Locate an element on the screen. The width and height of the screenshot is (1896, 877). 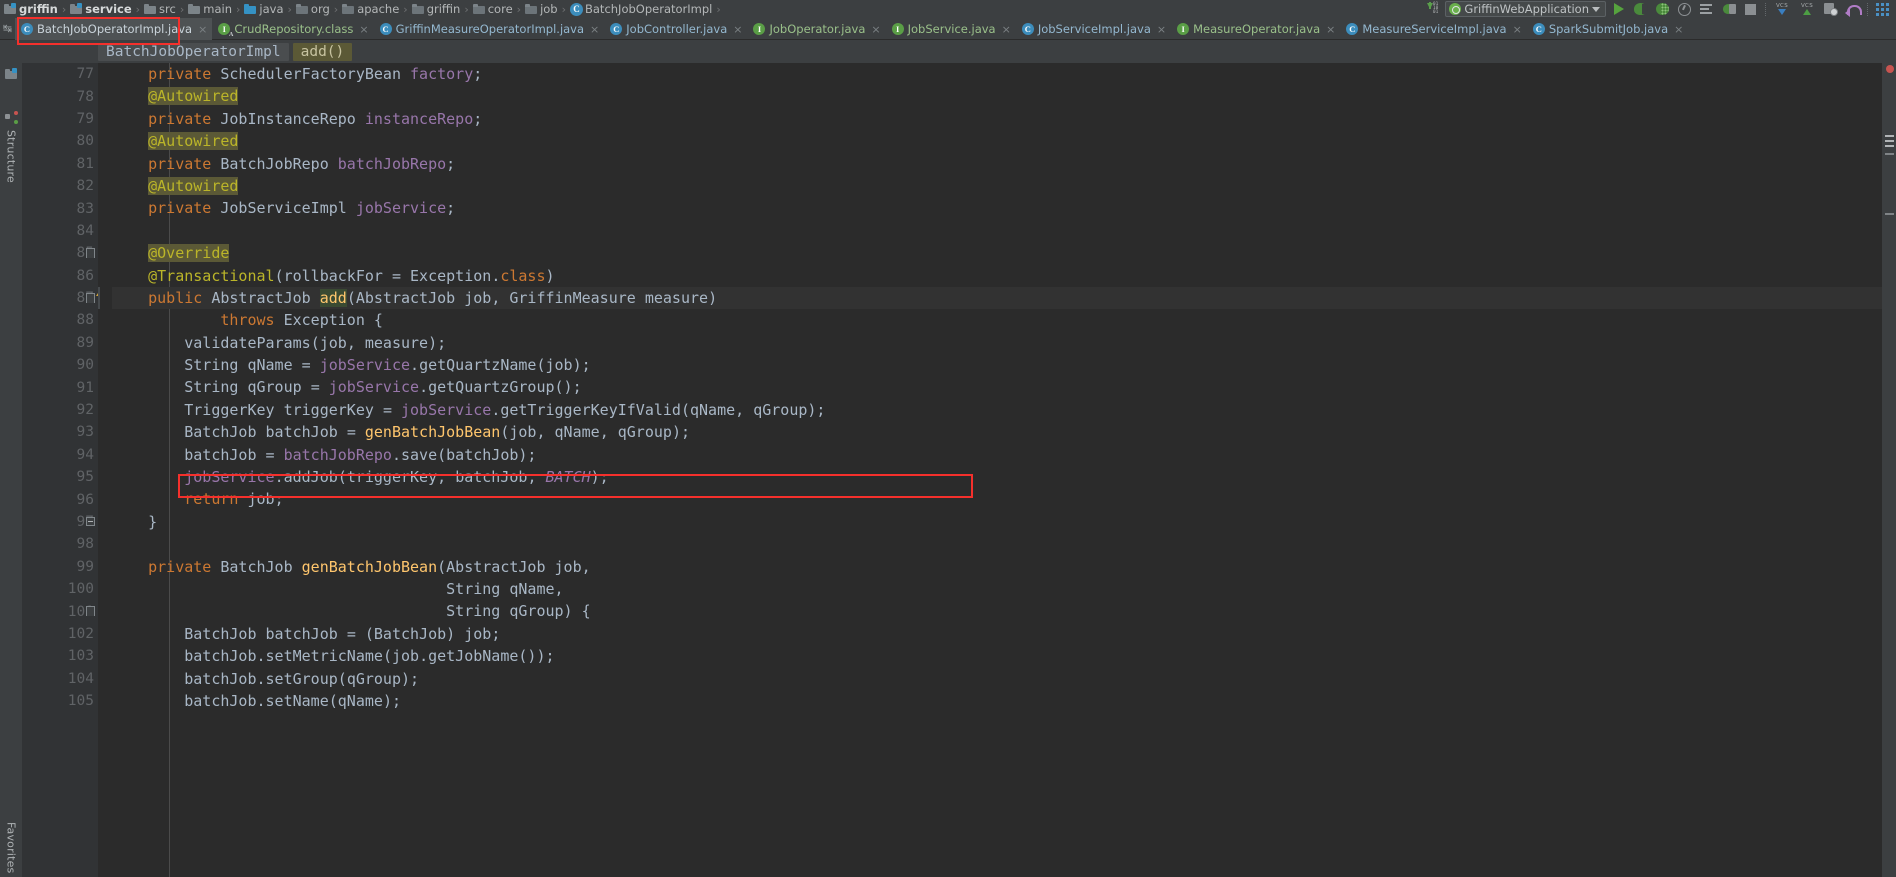
gutter-line-97: 97 is located at coordinates (60, 522).